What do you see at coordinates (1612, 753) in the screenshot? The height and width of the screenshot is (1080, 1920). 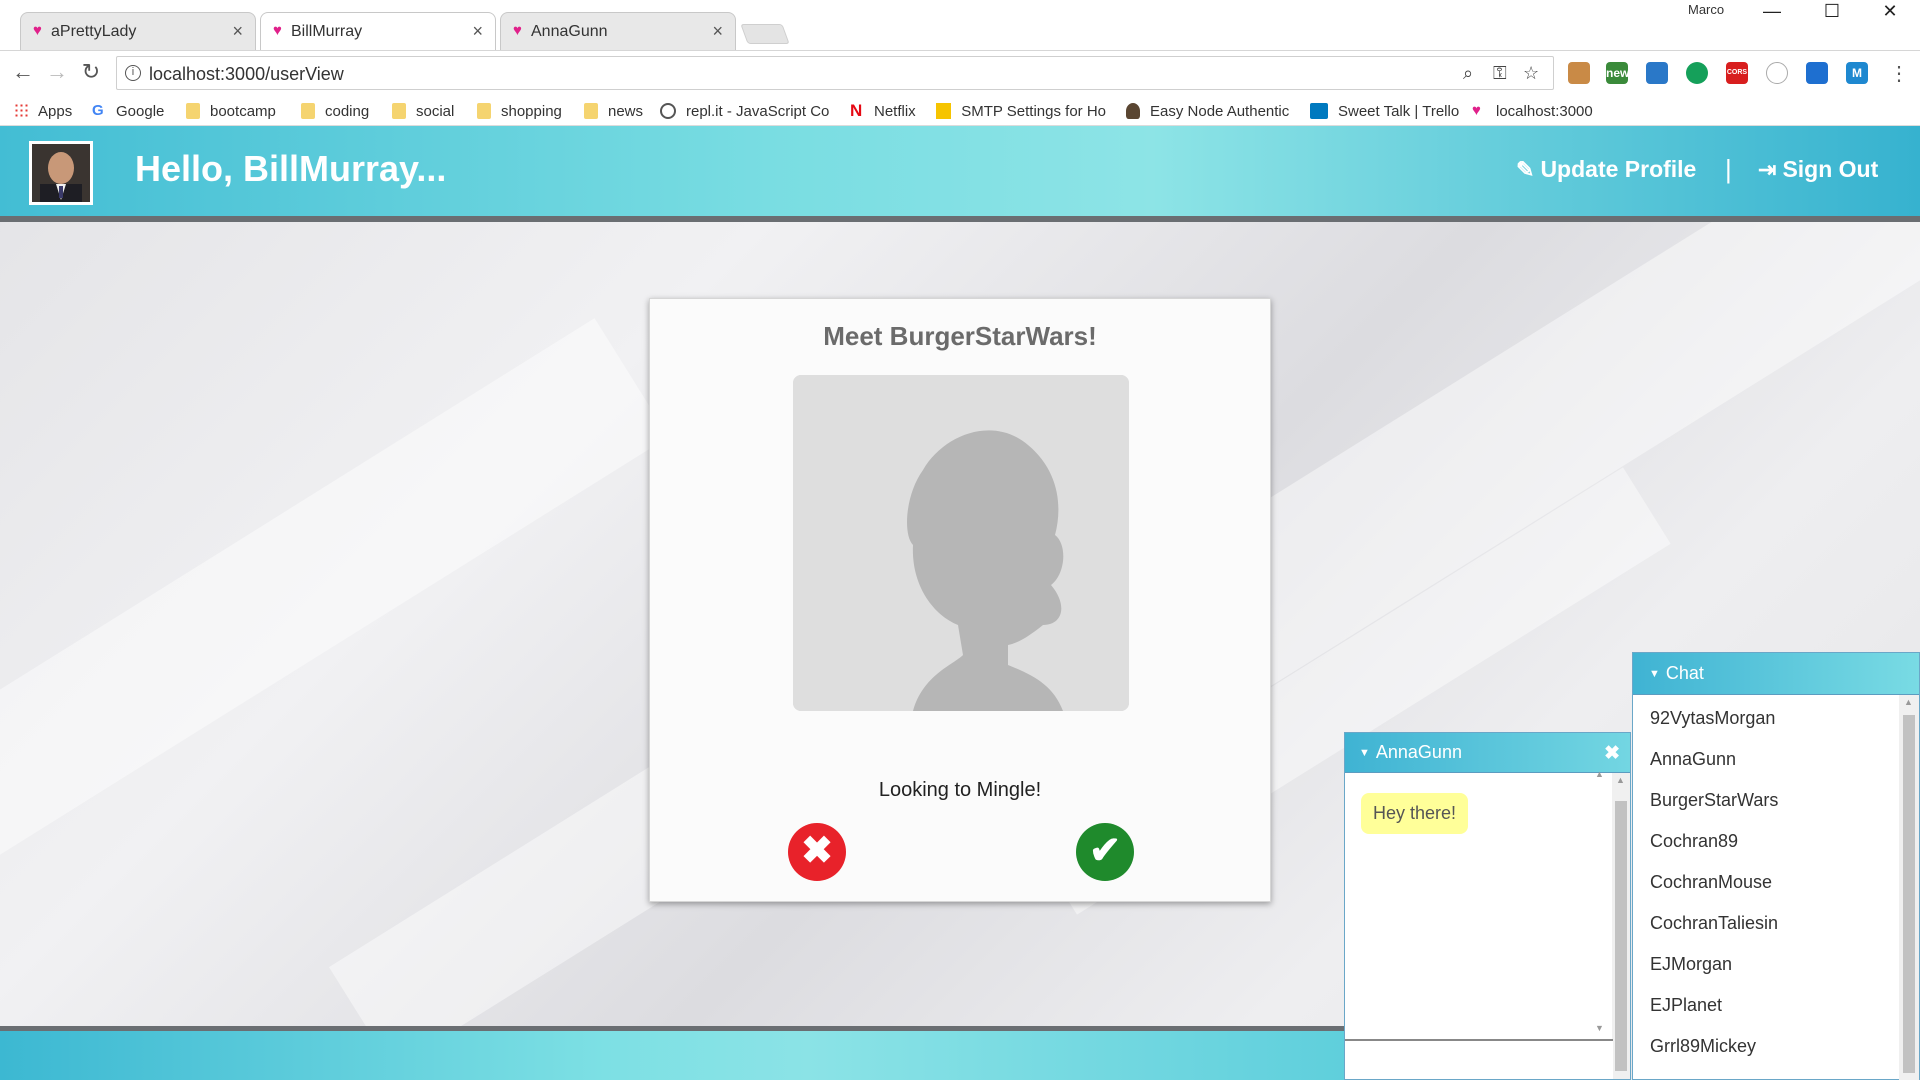 I see `close-icon: ✖` at bounding box center [1612, 753].